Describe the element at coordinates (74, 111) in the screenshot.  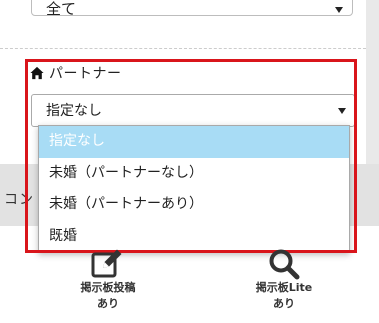
I see `partner-select-value: 指定なし` at that location.